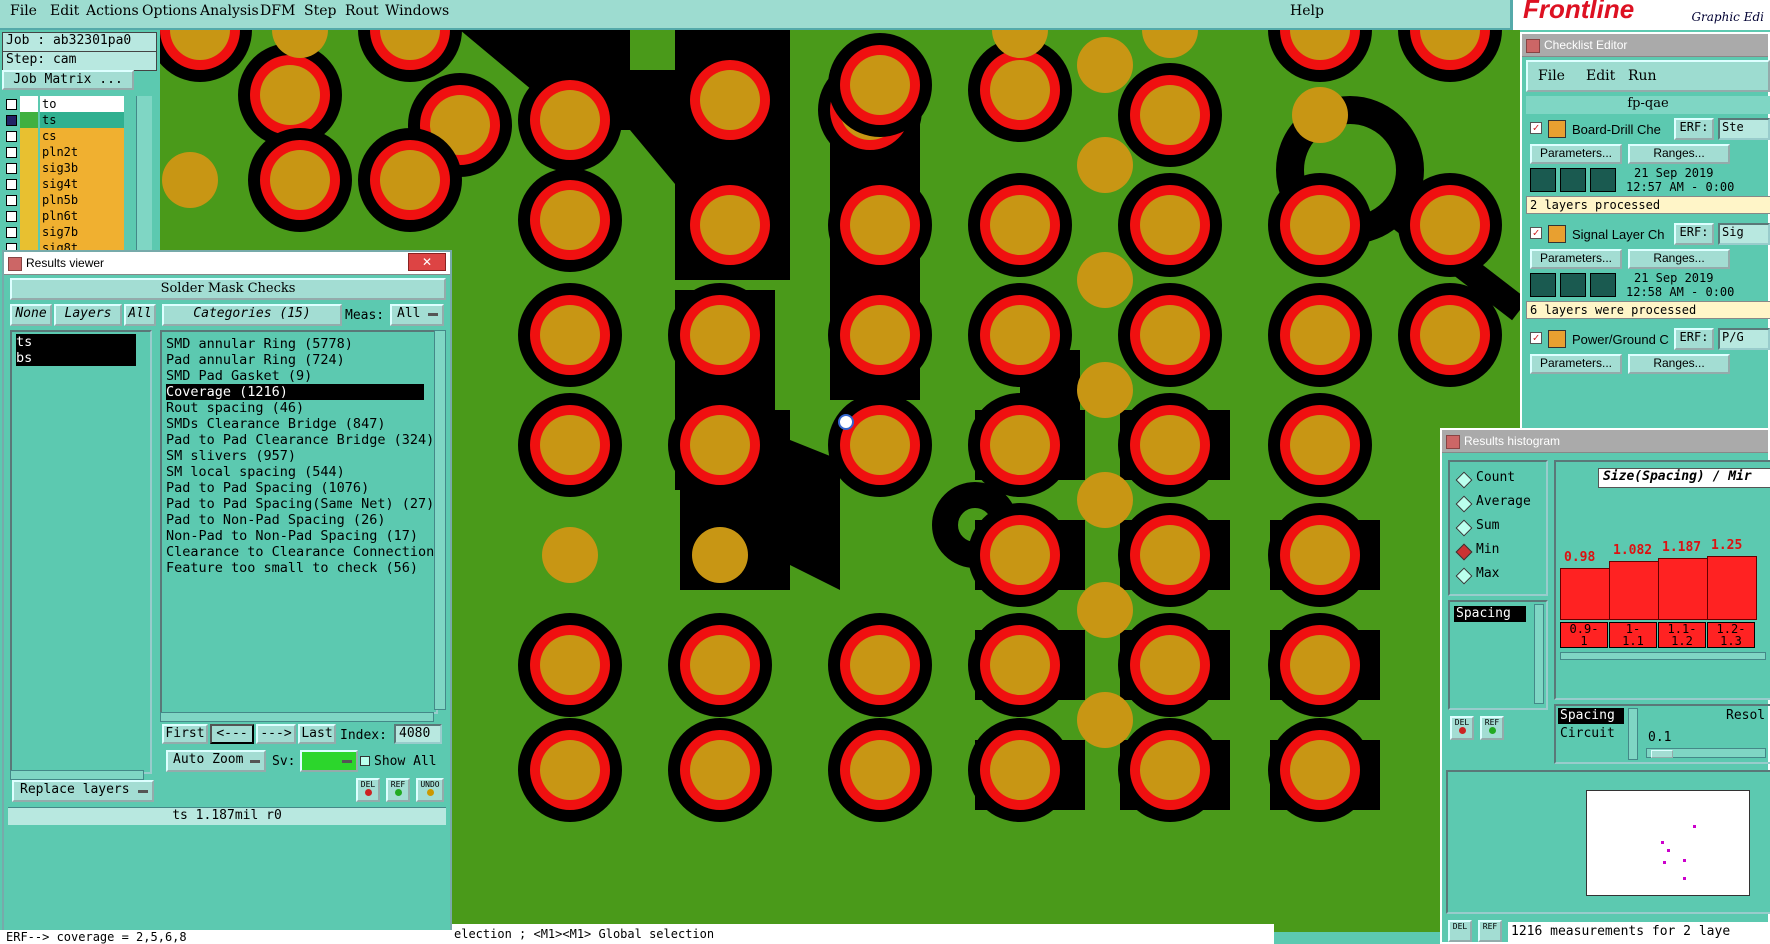 Image resolution: width=1770 pixels, height=944 pixels. What do you see at coordinates (1600, 76) in the screenshot?
I see `checklist-menu-edit: Edit` at bounding box center [1600, 76].